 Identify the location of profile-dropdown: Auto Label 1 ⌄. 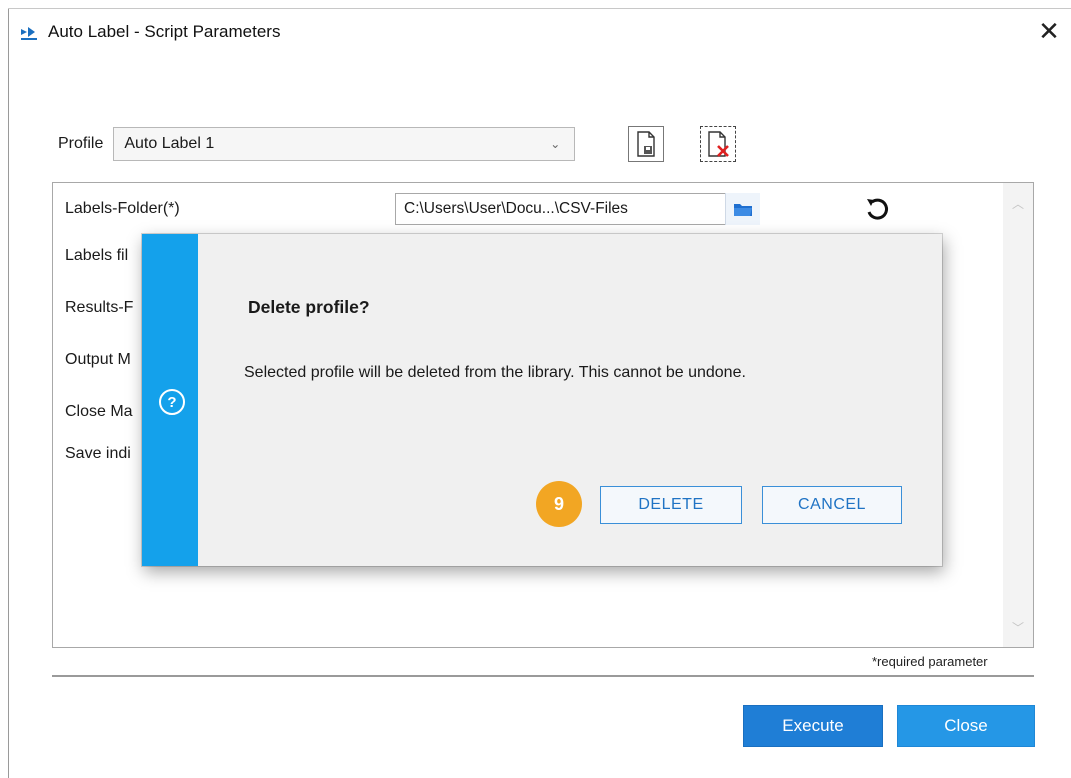
(344, 144).